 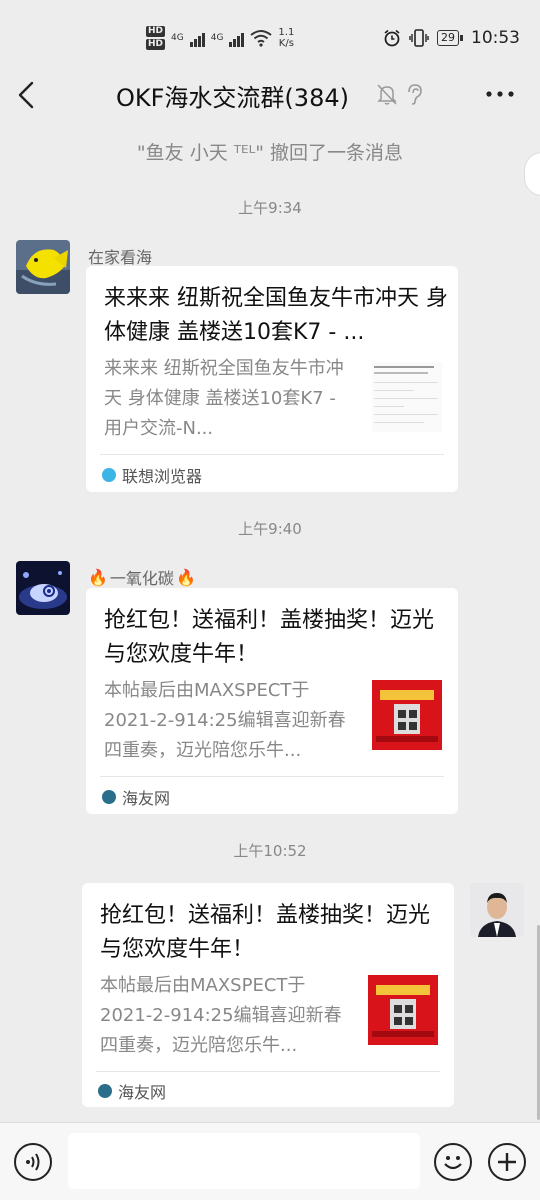 I want to click on voice-wave-icon, so click(x=33, y=1162).